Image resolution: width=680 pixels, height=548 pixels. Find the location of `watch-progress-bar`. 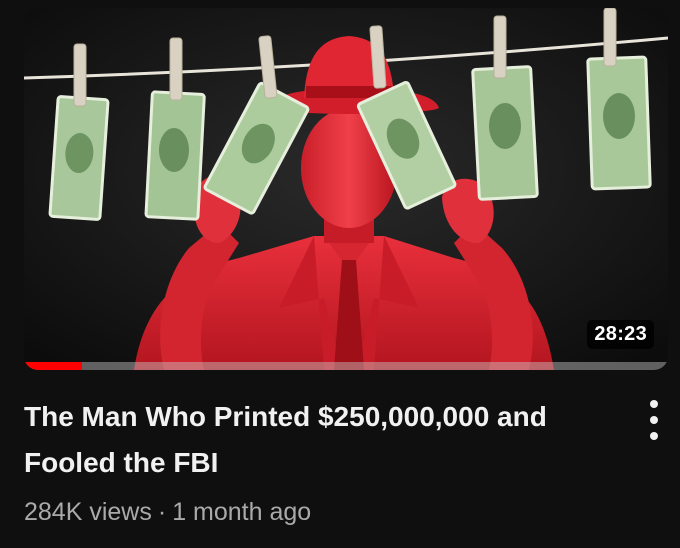

watch-progress-bar is located at coordinates (346, 366).